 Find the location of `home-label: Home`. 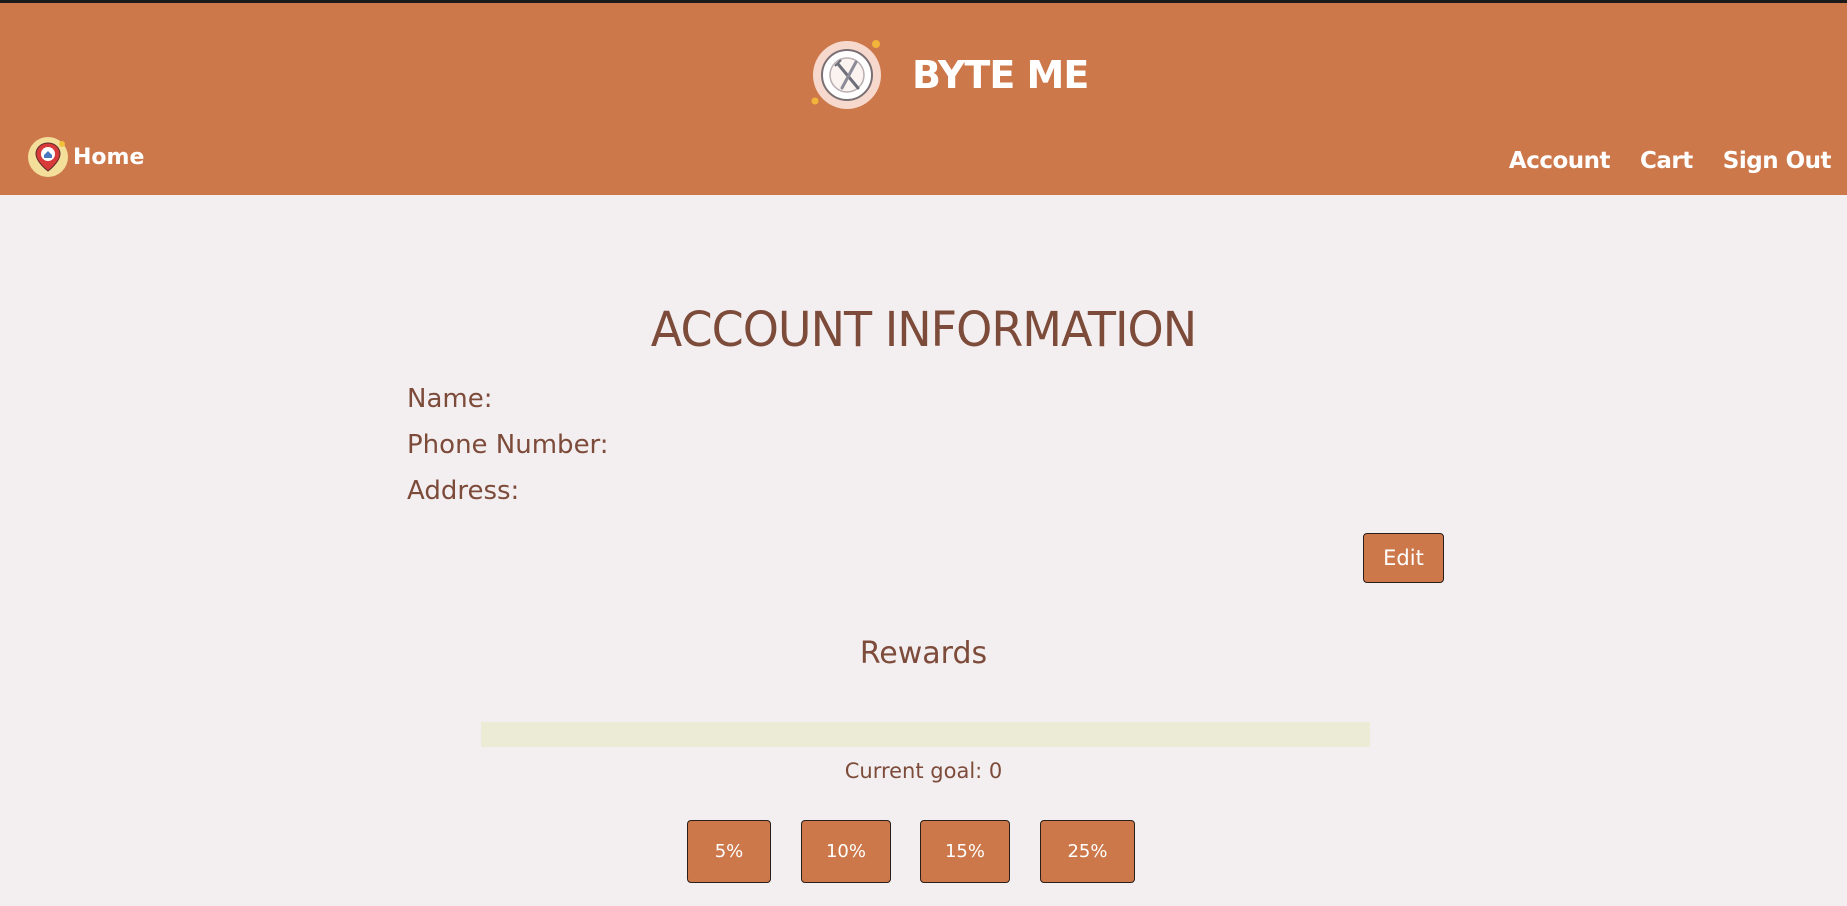

home-label: Home is located at coordinates (109, 157).